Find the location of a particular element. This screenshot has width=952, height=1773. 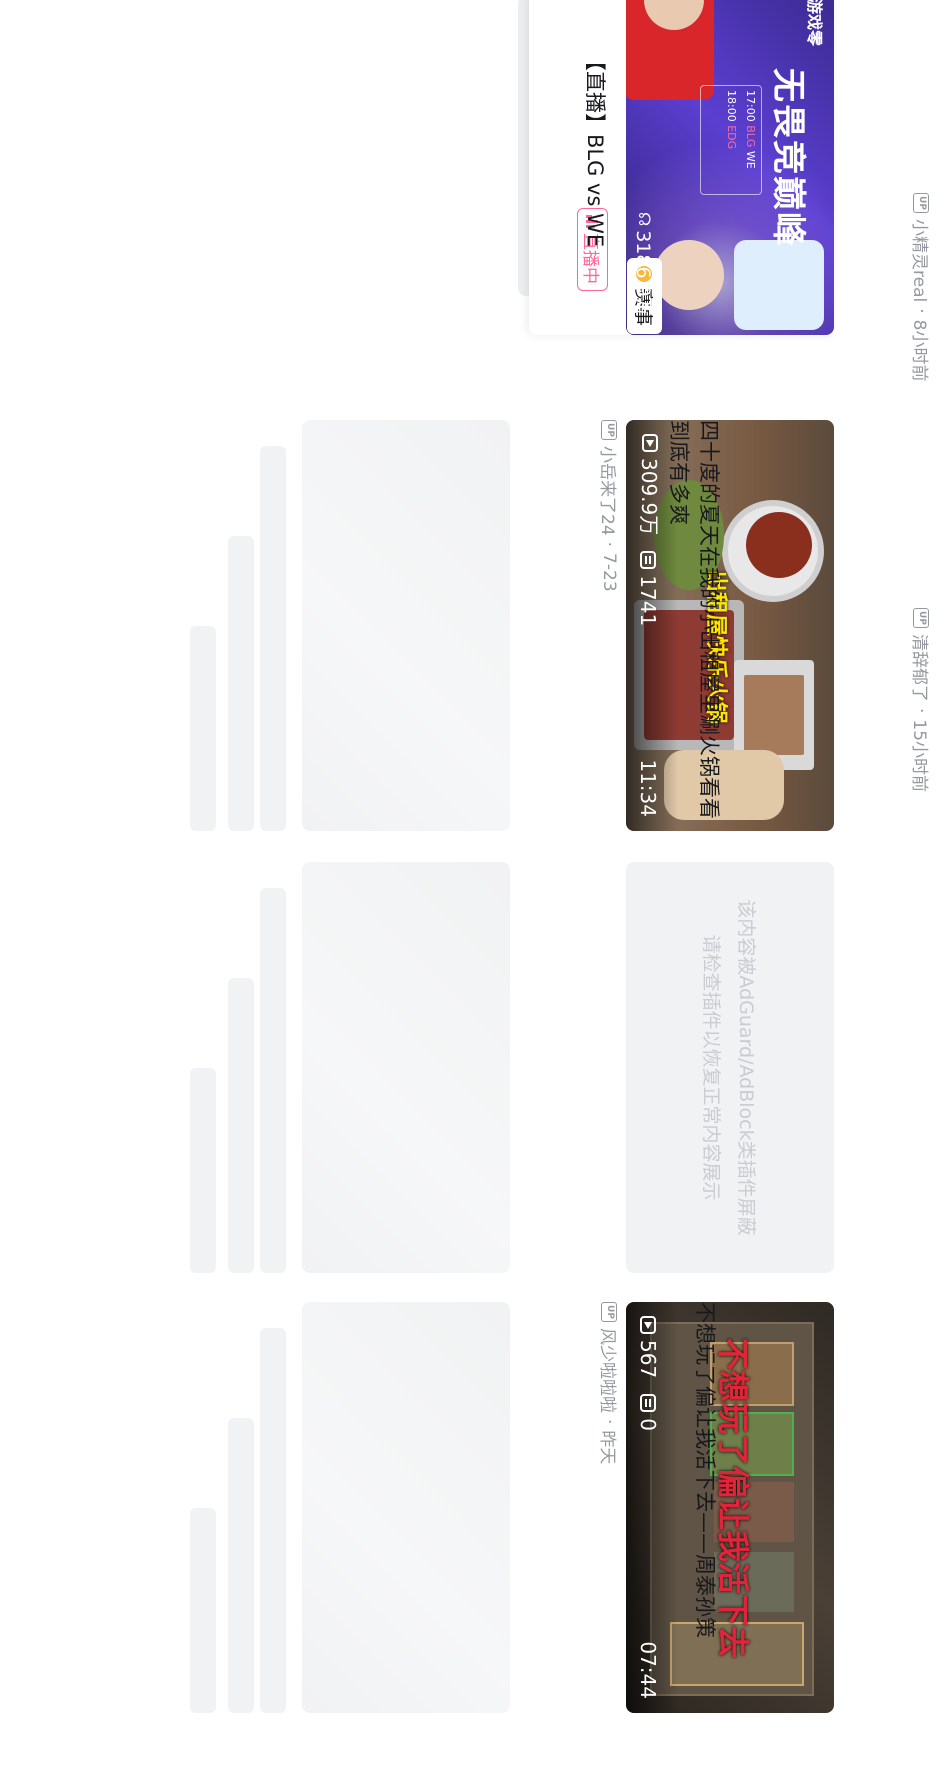

danmaku-count: 1741 is located at coordinates (648, 601).